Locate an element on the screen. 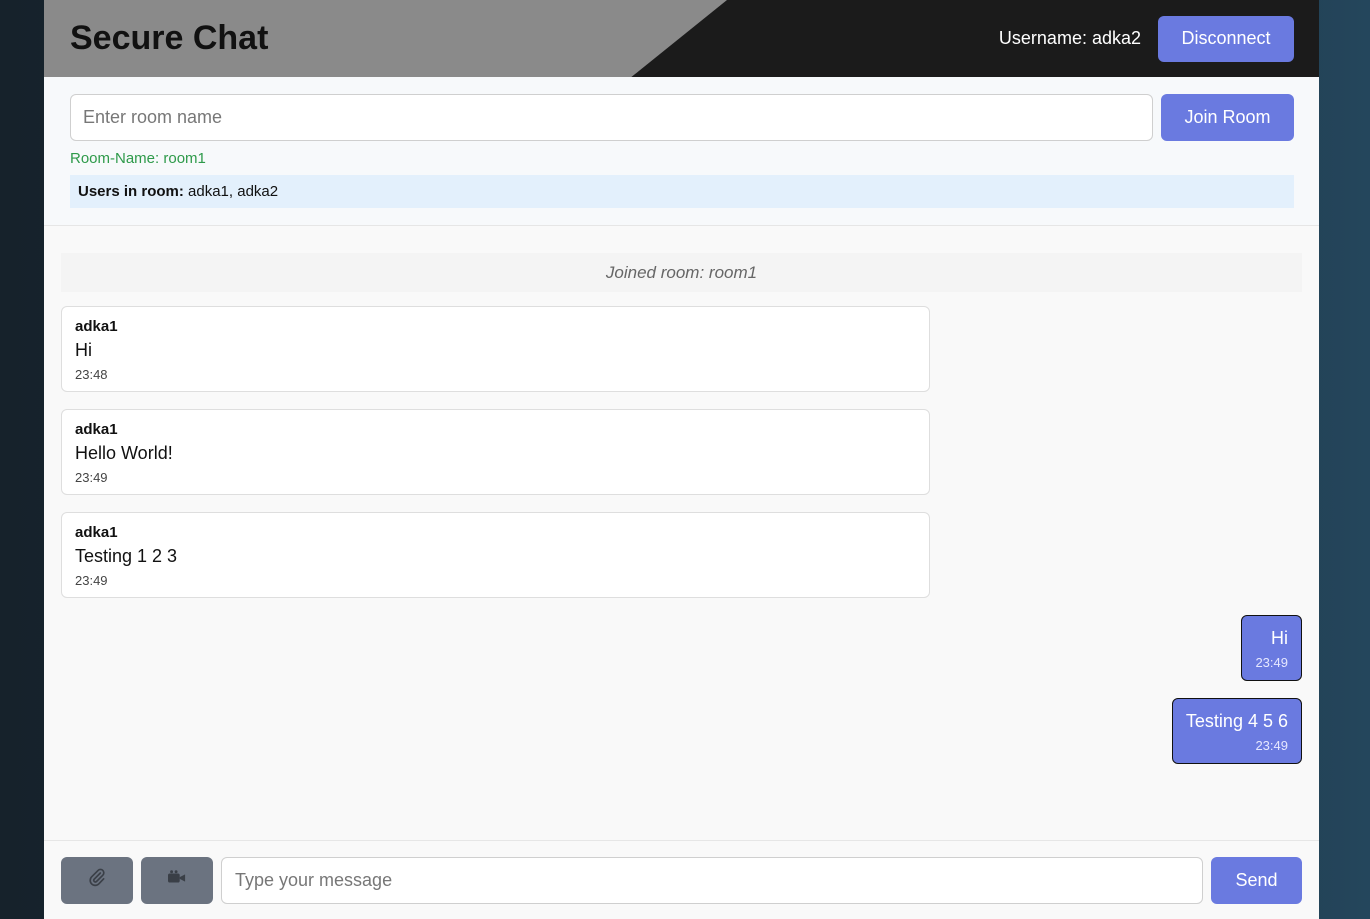  paperclip-icon is located at coordinates (97, 880).